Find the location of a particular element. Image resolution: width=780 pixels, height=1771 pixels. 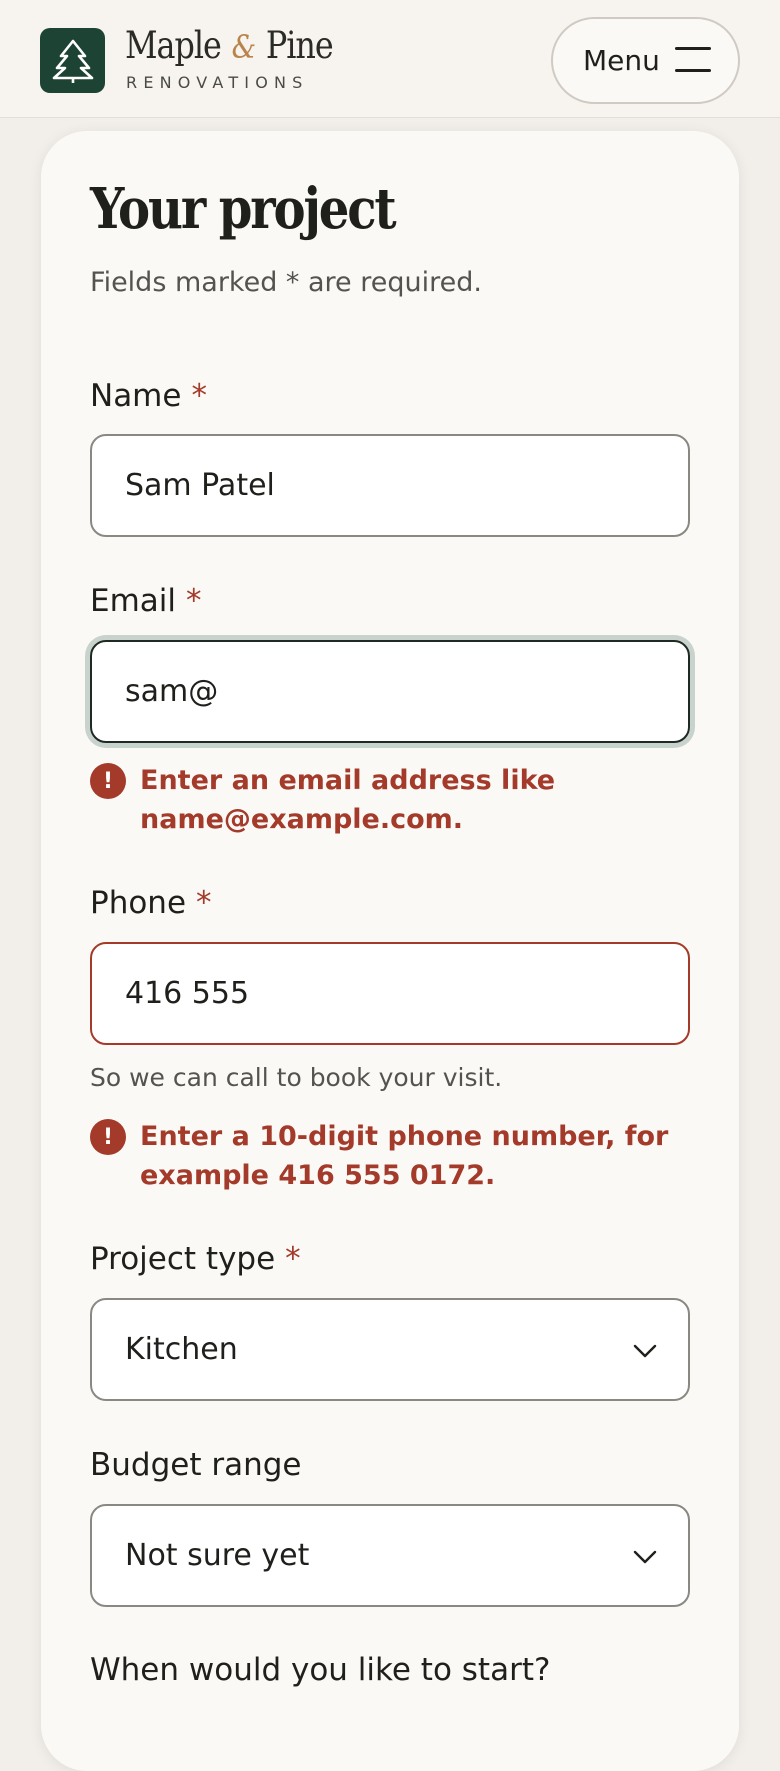

menu-label: Menu is located at coordinates (621, 60).